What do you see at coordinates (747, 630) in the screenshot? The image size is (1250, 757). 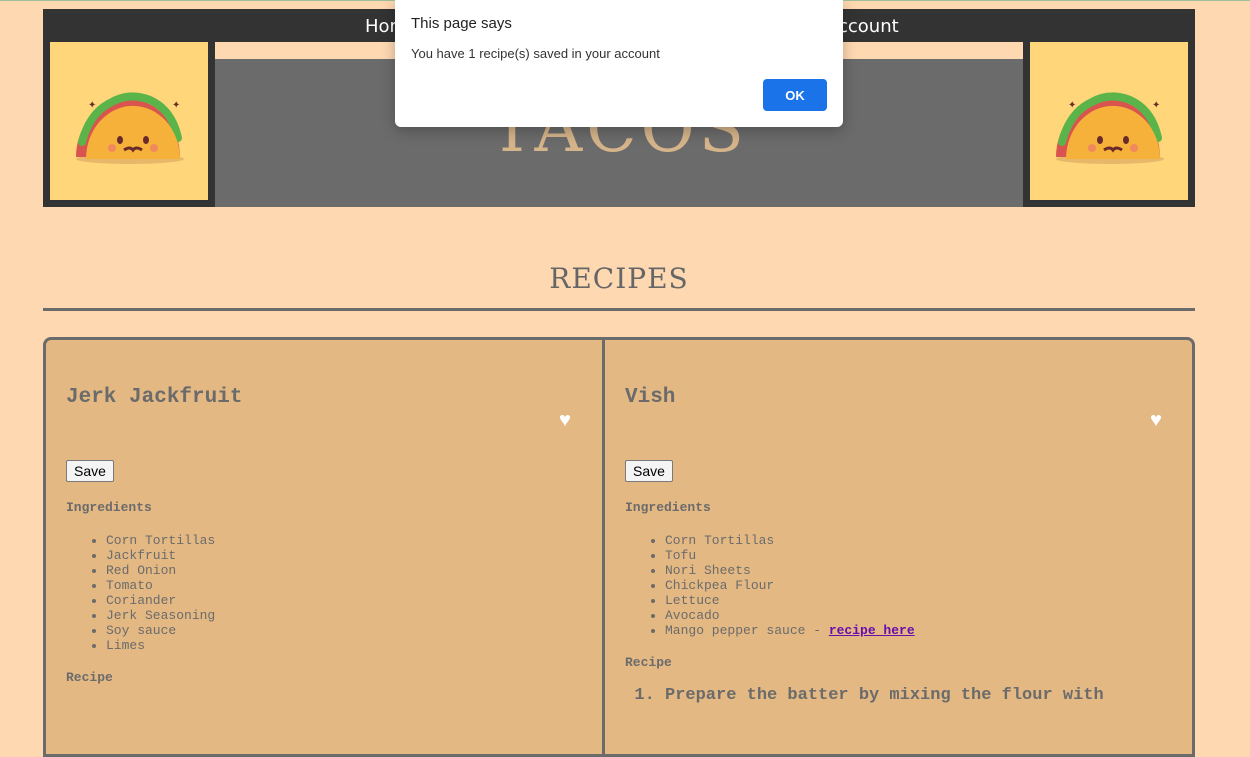 I see `ingredient-text: Mango pepper sauce -` at bounding box center [747, 630].